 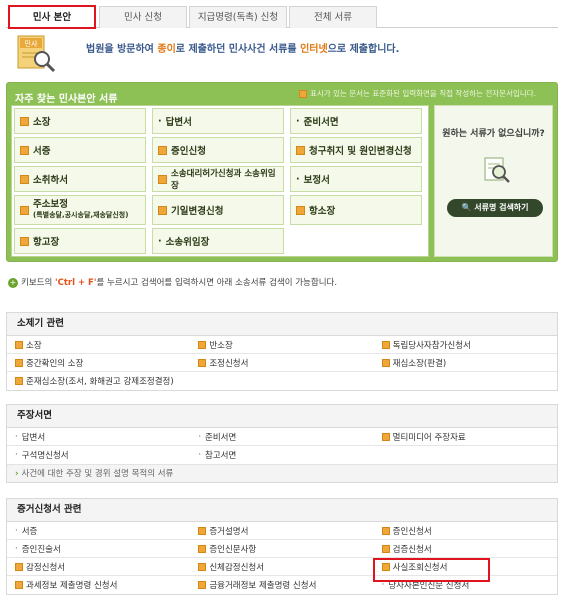 I want to click on doc-link: 멀티미디어 주장자료, so click(x=465, y=436).